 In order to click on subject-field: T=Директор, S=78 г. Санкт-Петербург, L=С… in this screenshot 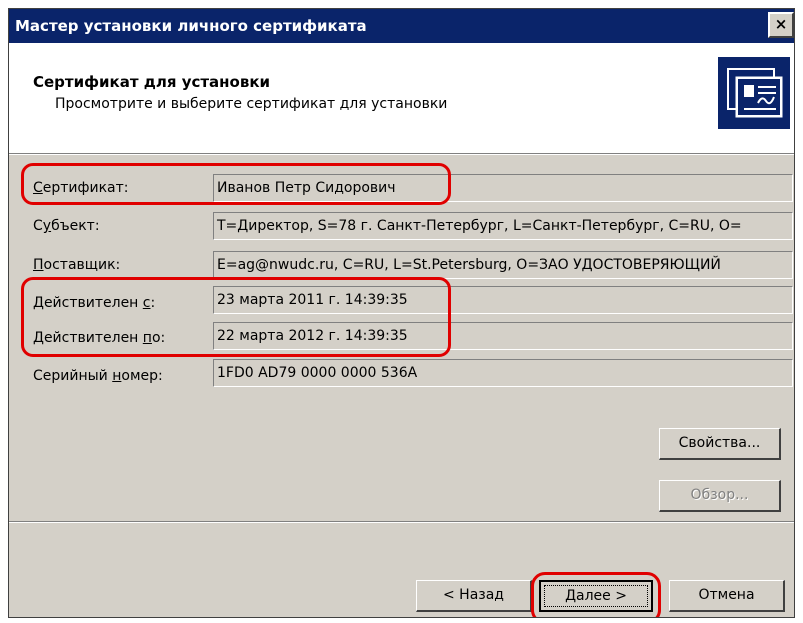, I will do `click(503, 226)`.